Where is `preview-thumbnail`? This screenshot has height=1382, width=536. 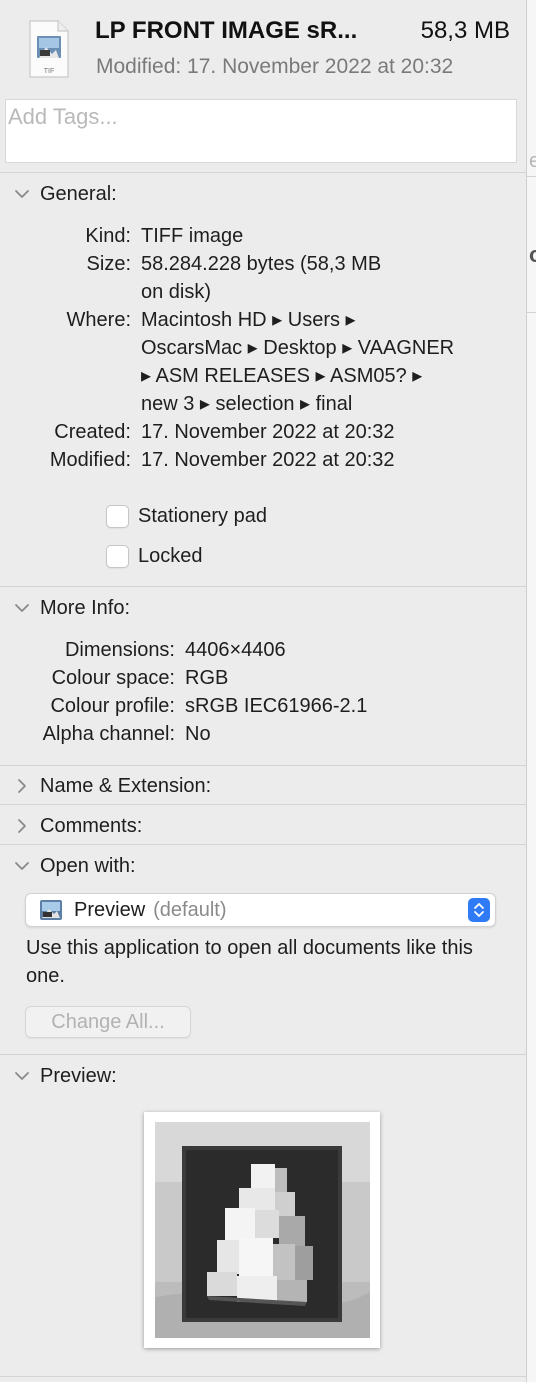 preview-thumbnail is located at coordinates (262, 1230).